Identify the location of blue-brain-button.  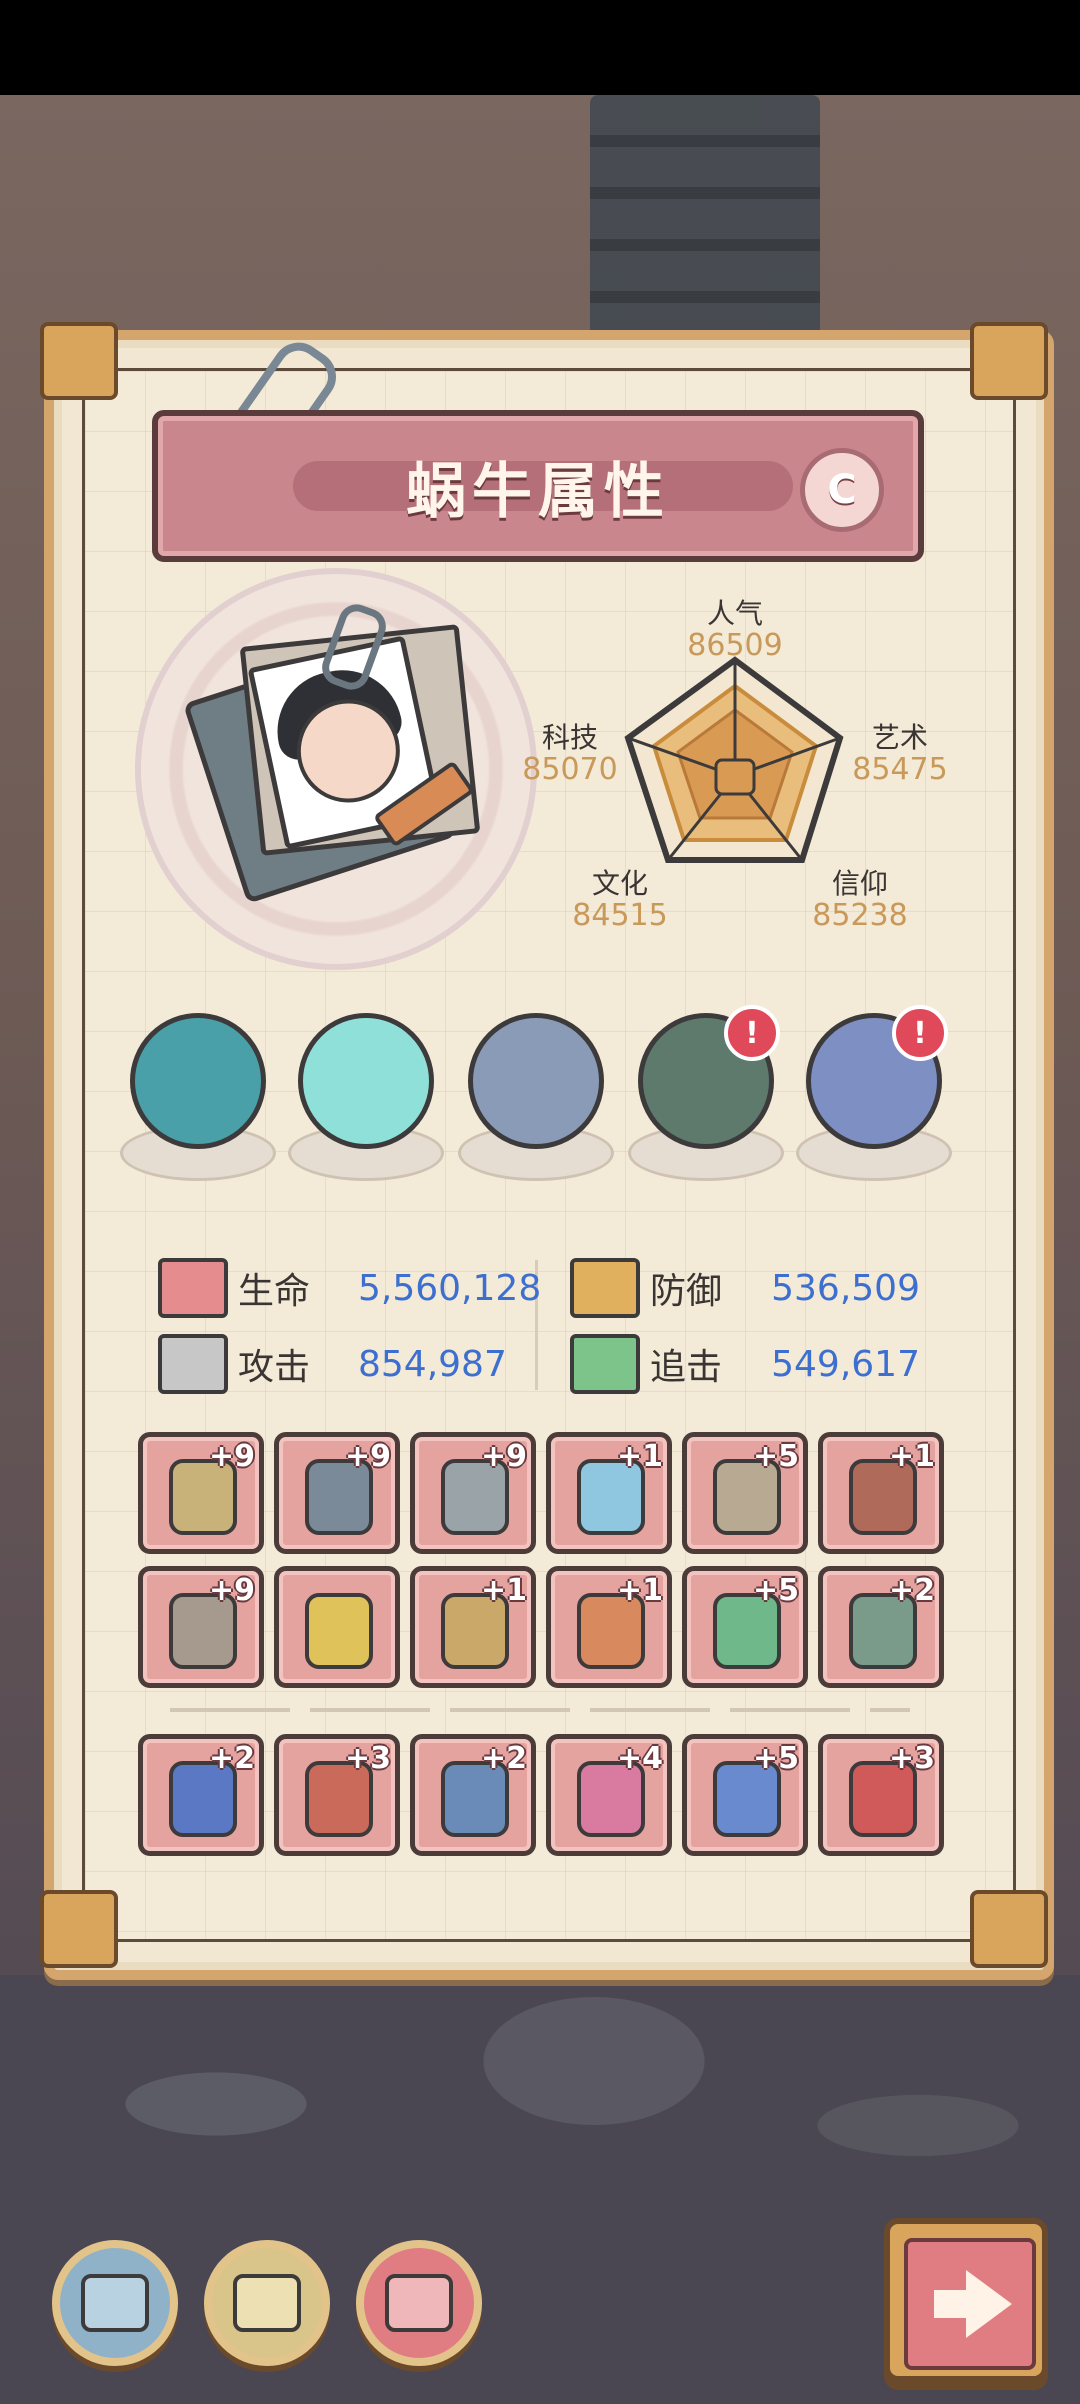
(115, 2303).